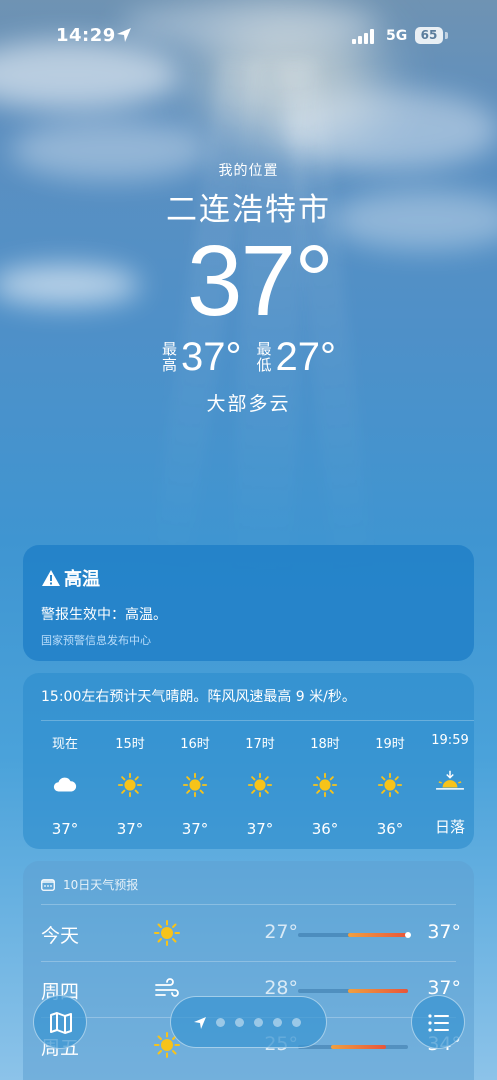 The height and width of the screenshot is (1080, 497). Describe the element at coordinates (248, 210) in the screenshot. I see `city-name: 二连浩特市` at that location.